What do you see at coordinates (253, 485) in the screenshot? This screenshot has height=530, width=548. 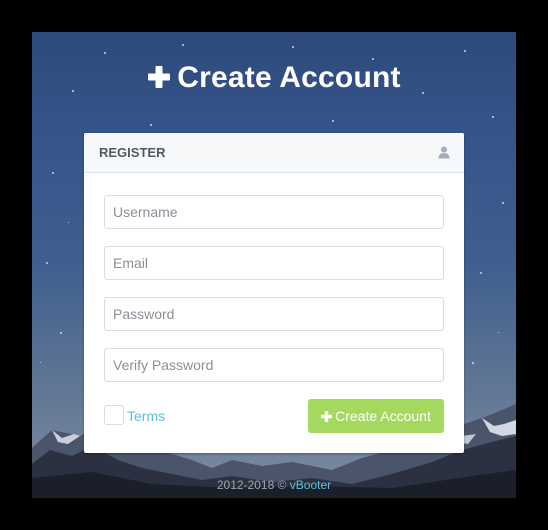 I see `copyright-text: 2012-2018 ©` at bounding box center [253, 485].